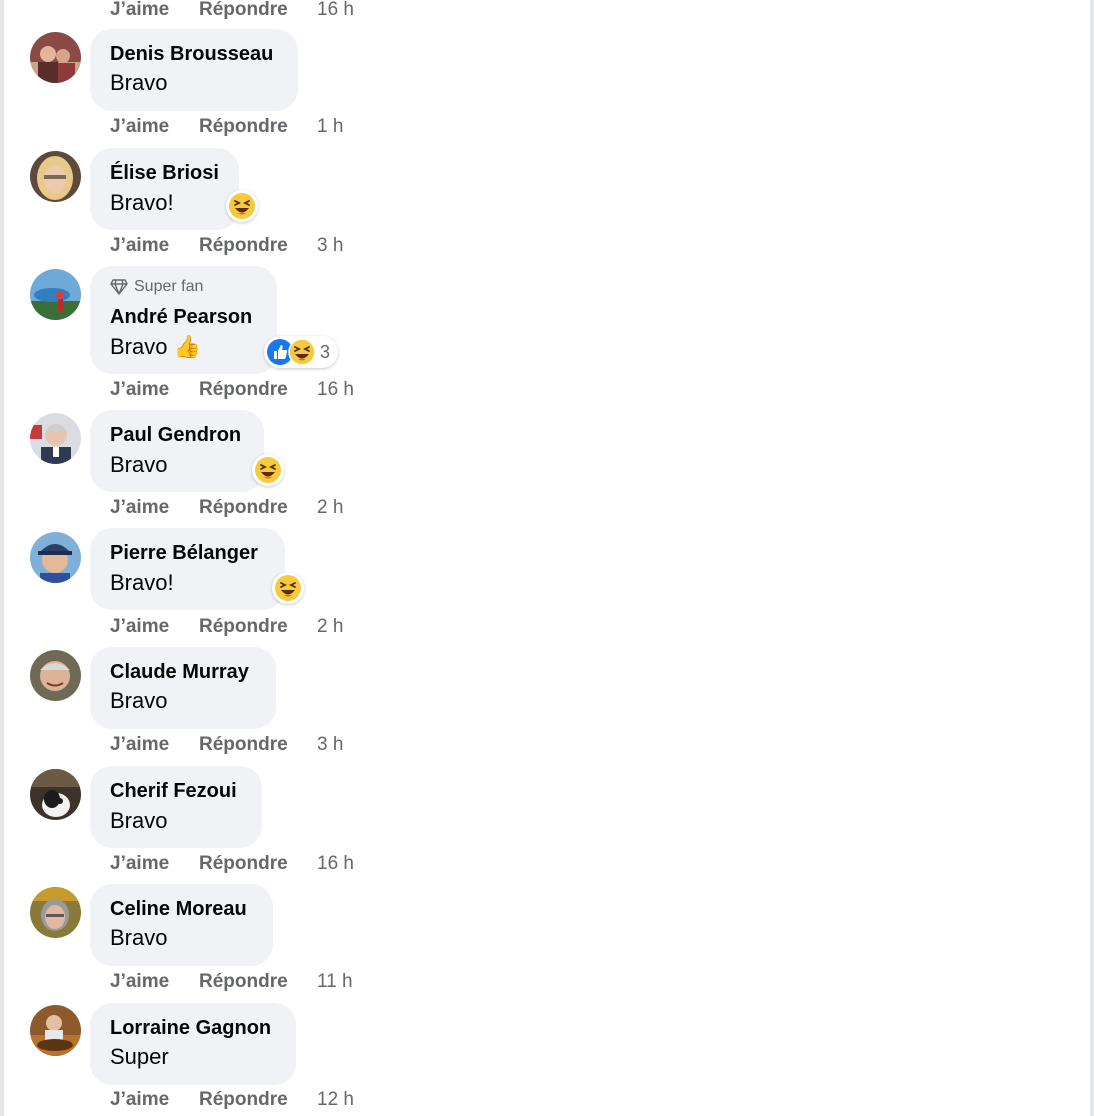 The height and width of the screenshot is (1116, 1094). I want to click on comment-bubble: Denis Brousseau Bravo, so click(194, 70).